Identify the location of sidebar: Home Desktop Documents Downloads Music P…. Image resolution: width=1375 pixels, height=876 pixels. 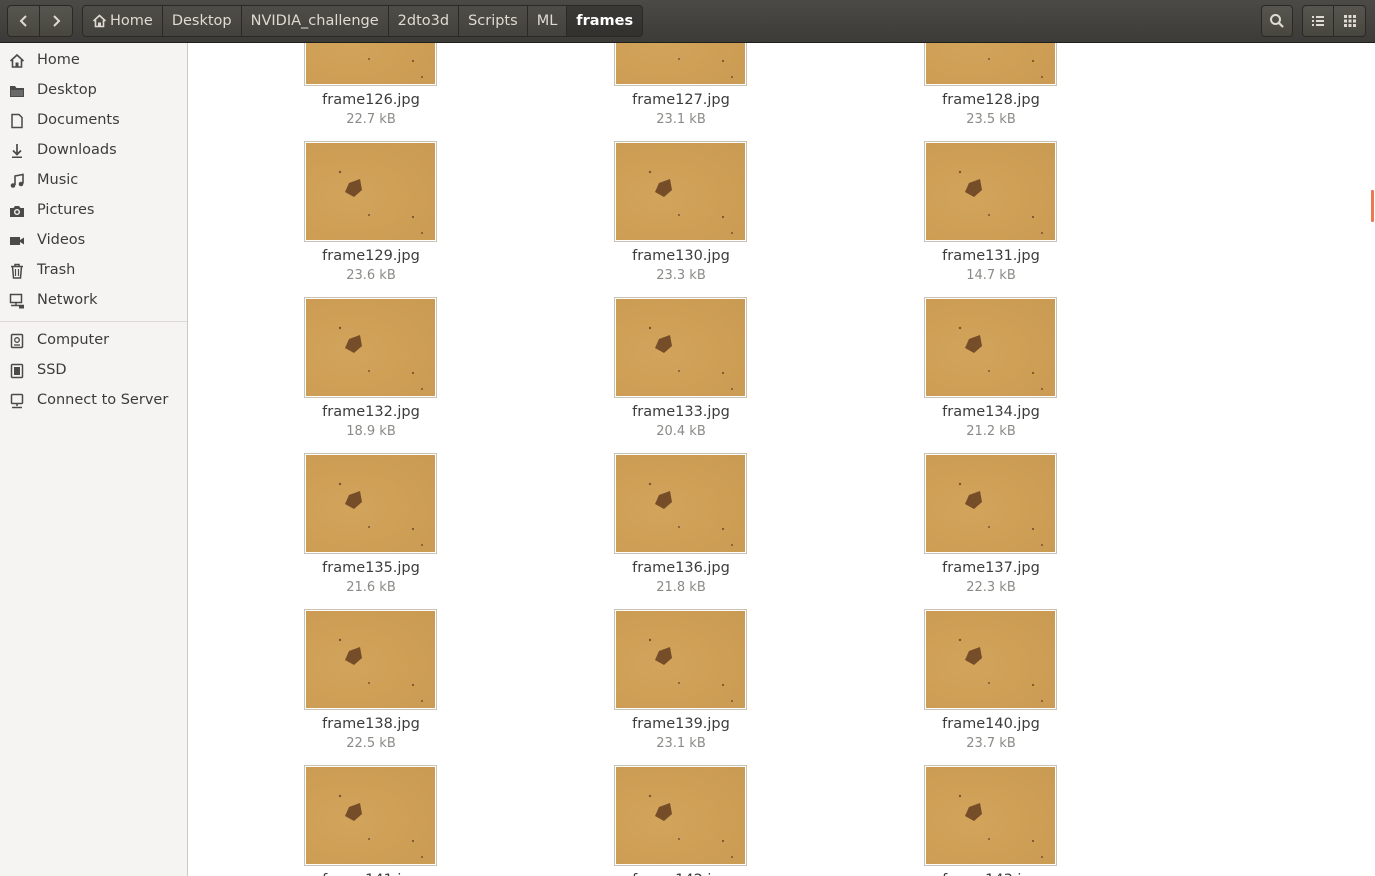
(94, 459).